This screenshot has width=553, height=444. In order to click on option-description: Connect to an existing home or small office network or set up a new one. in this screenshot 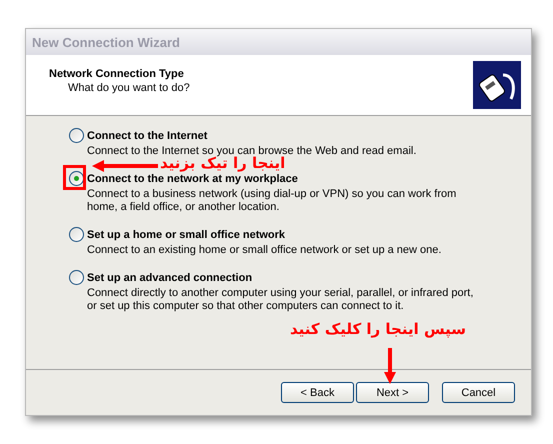, I will do `click(264, 250)`.